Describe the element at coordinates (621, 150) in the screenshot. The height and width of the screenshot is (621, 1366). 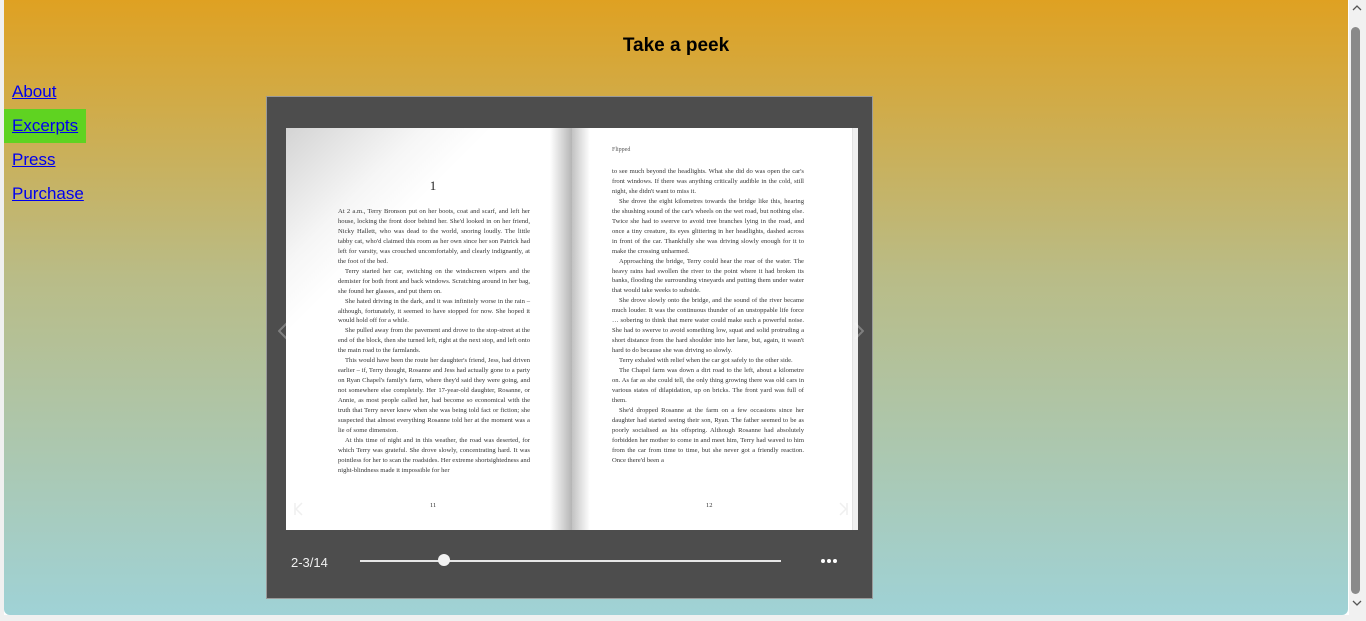
I see `running-head: Flipped` at that location.